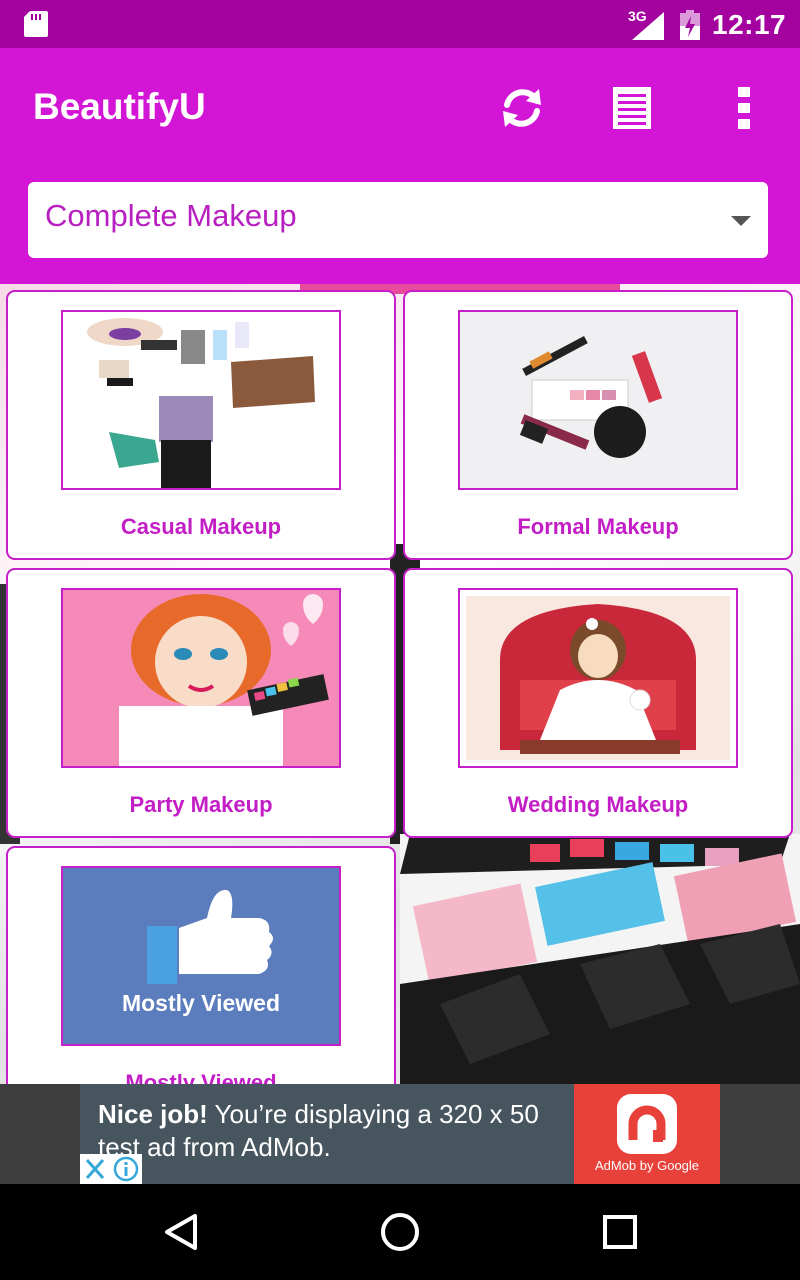 The height and width of the screenshot is (1280, 800). I want to click on back-button, so click(181, 1232).